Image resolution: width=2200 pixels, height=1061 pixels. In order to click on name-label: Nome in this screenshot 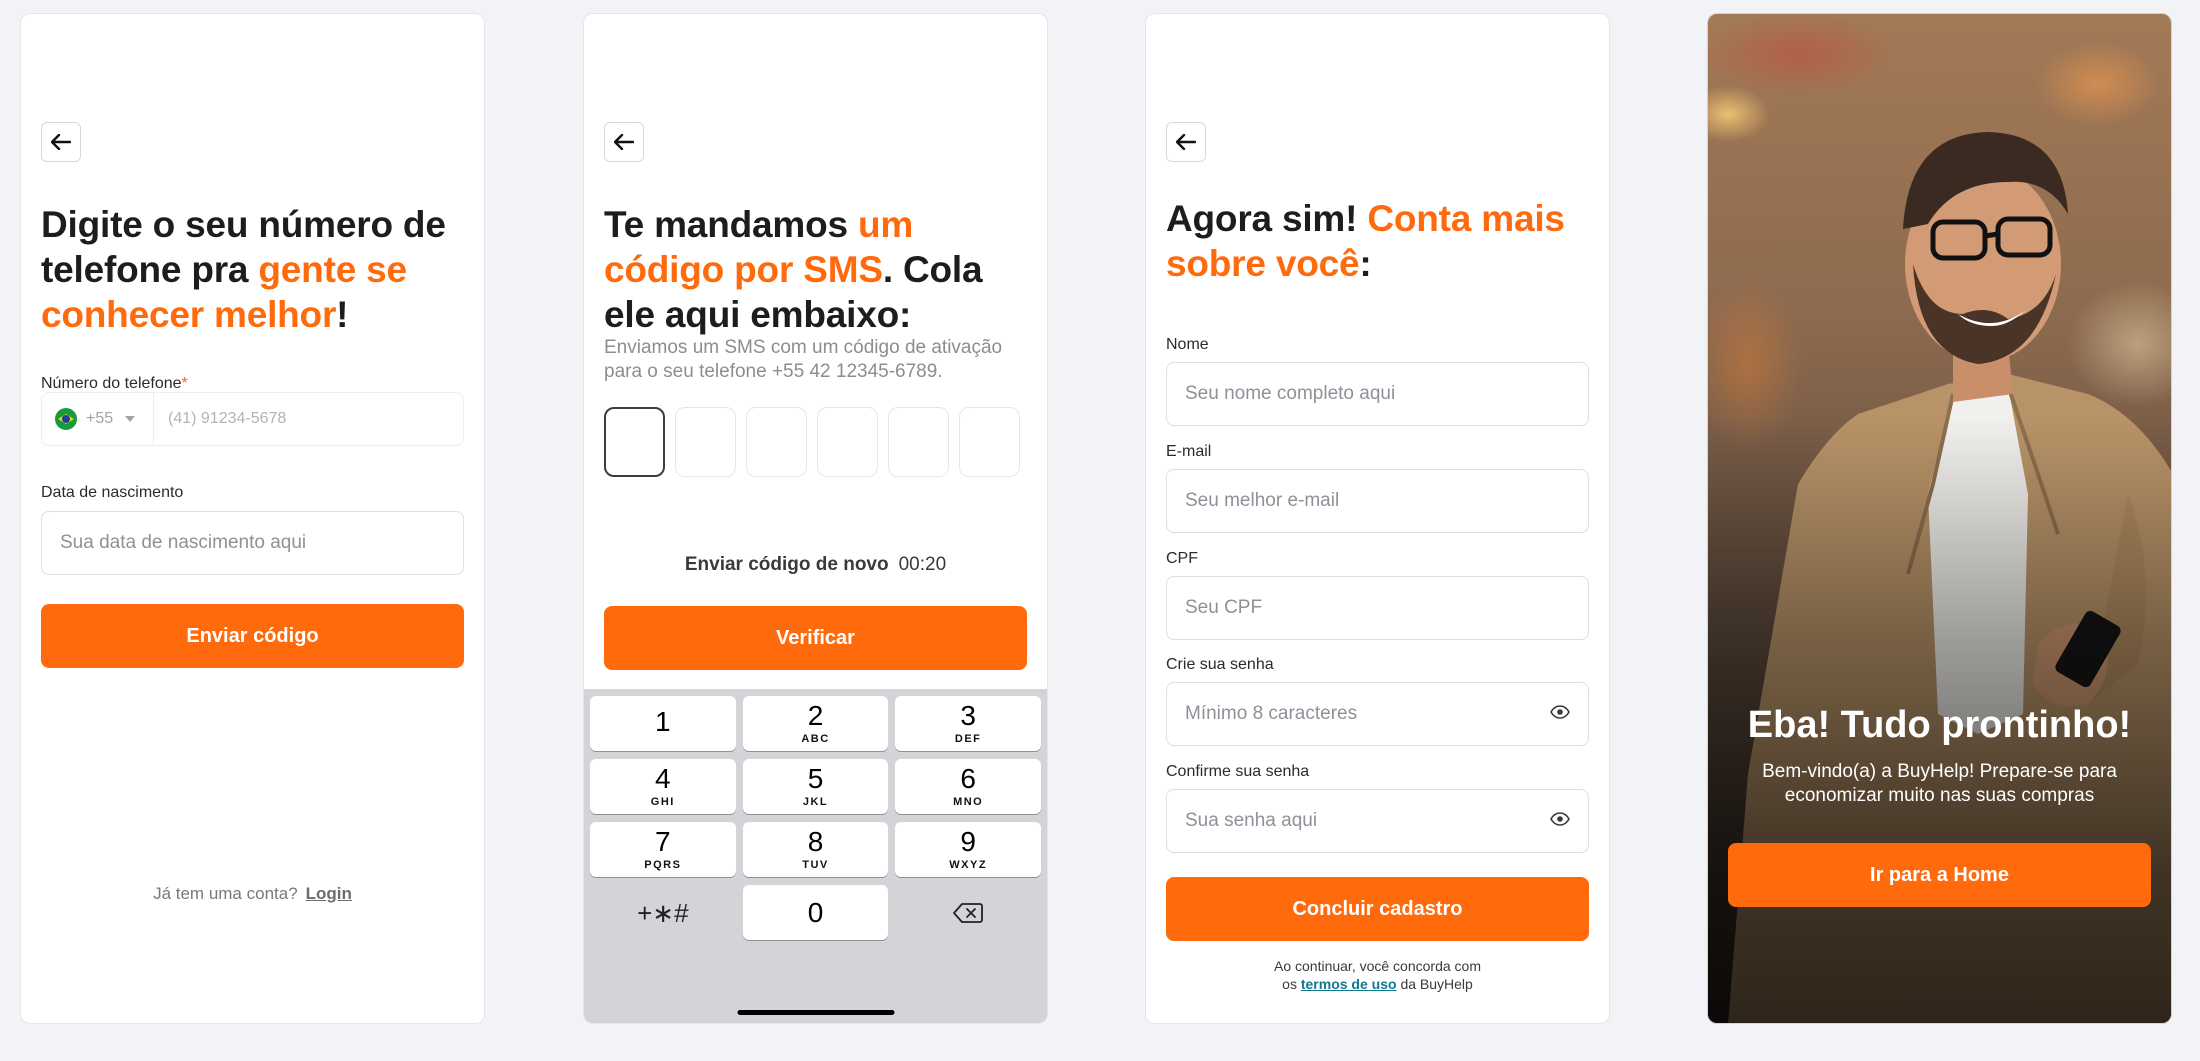, I will do `click(1187, 344)`.